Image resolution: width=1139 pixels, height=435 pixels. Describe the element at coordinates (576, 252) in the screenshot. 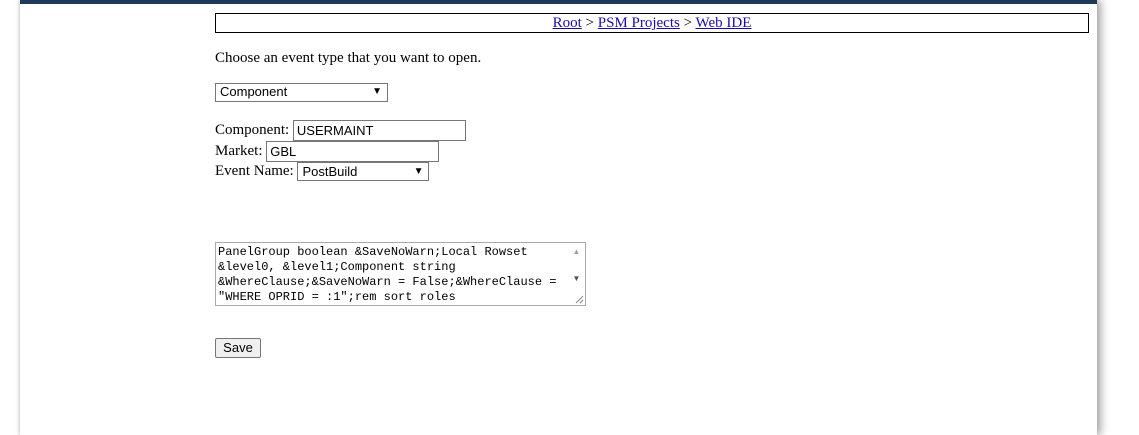

I see `scroll-up-arrow-icon: ▲` at that location.